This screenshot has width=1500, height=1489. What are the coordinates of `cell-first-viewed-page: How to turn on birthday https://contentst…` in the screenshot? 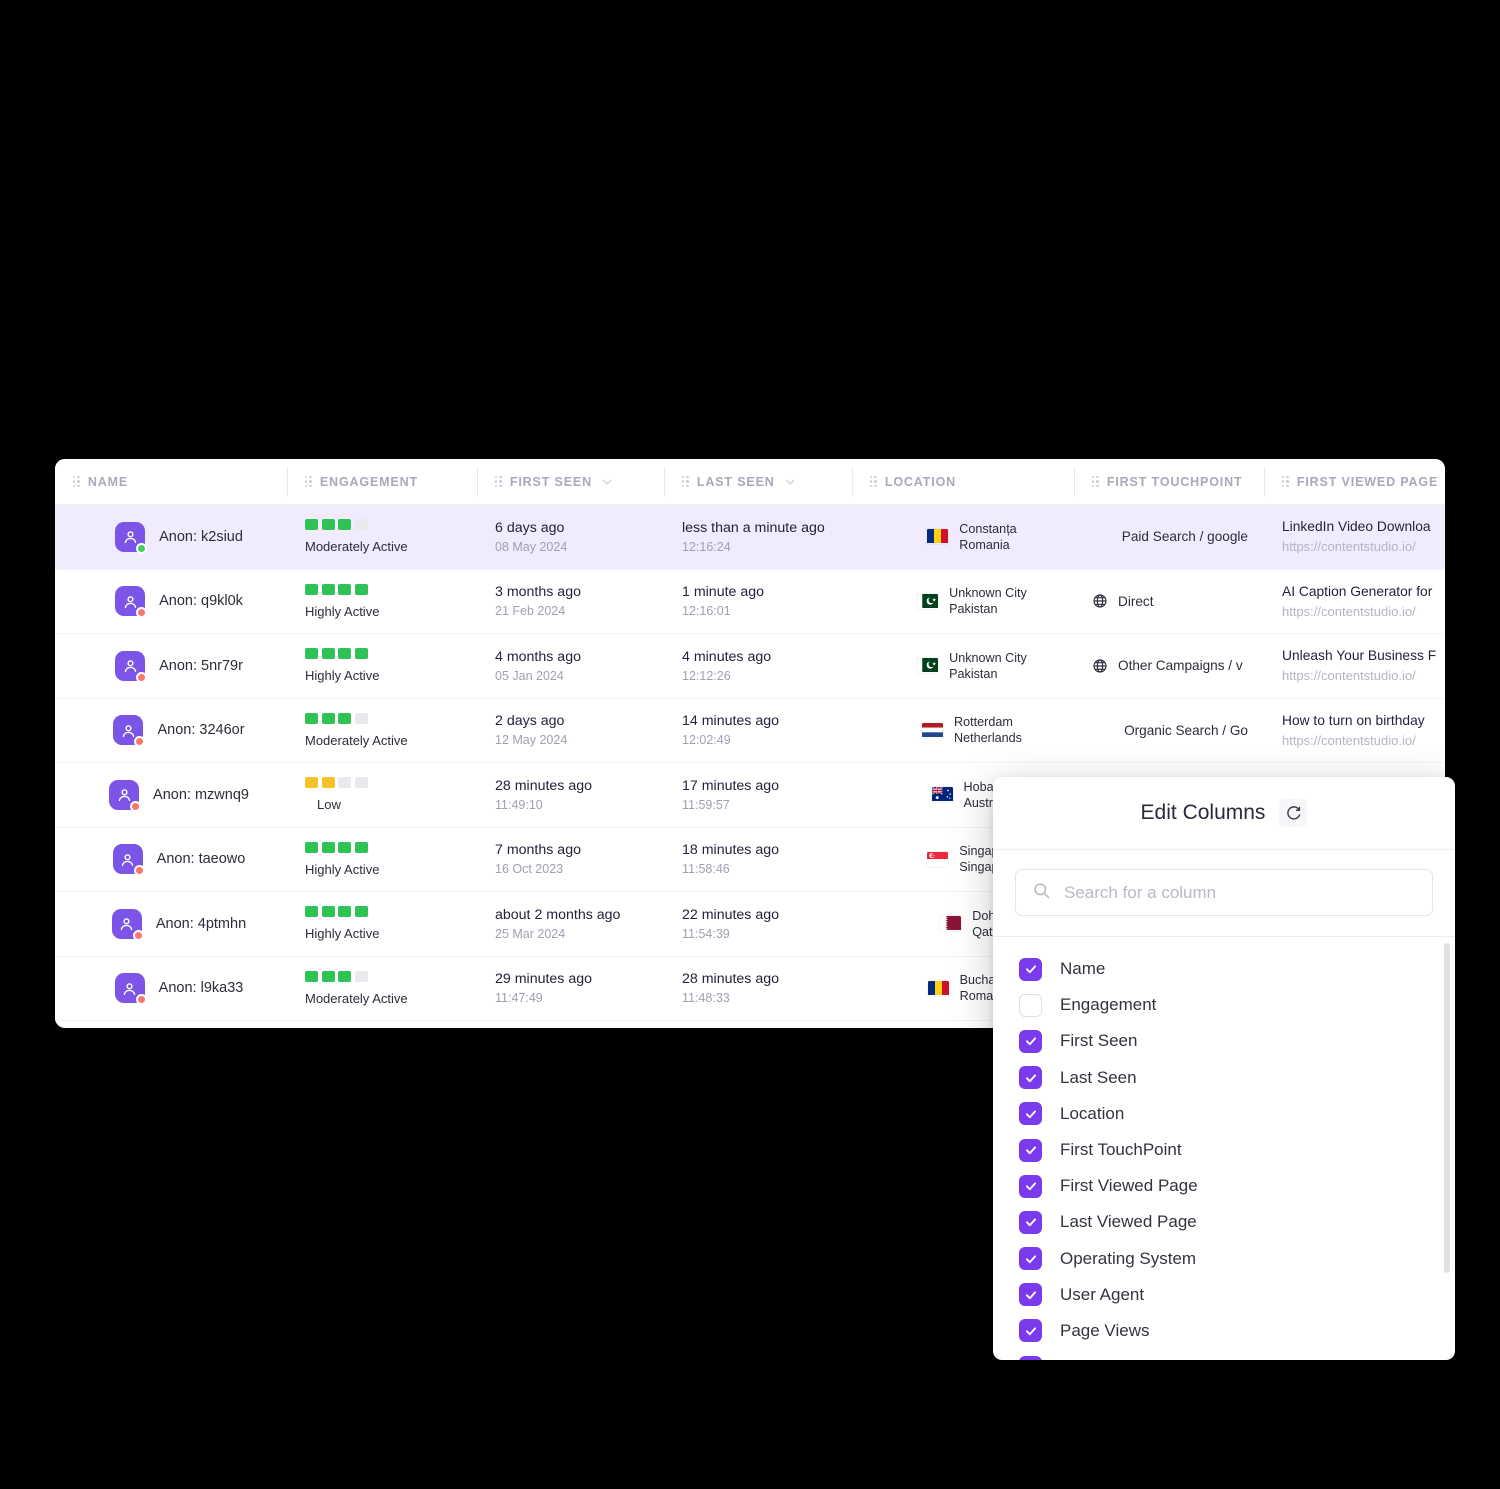 It's located at (1354, 730).